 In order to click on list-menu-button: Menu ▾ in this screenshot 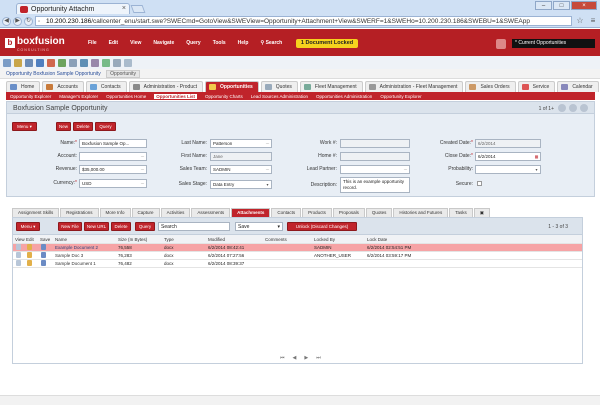, I will do `click(28, 226)`.